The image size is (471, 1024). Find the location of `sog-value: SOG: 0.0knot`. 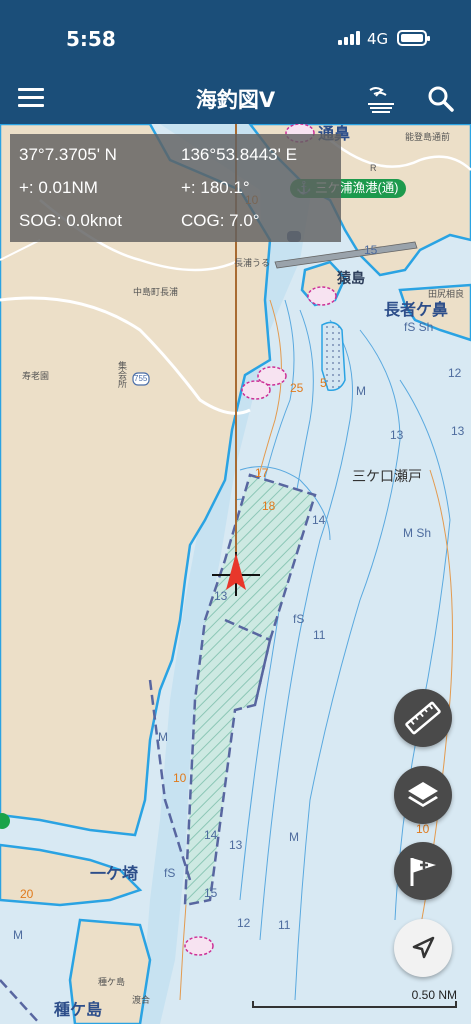

sog-value: SOG: 0.0knot is located at coordinates (70, 220).